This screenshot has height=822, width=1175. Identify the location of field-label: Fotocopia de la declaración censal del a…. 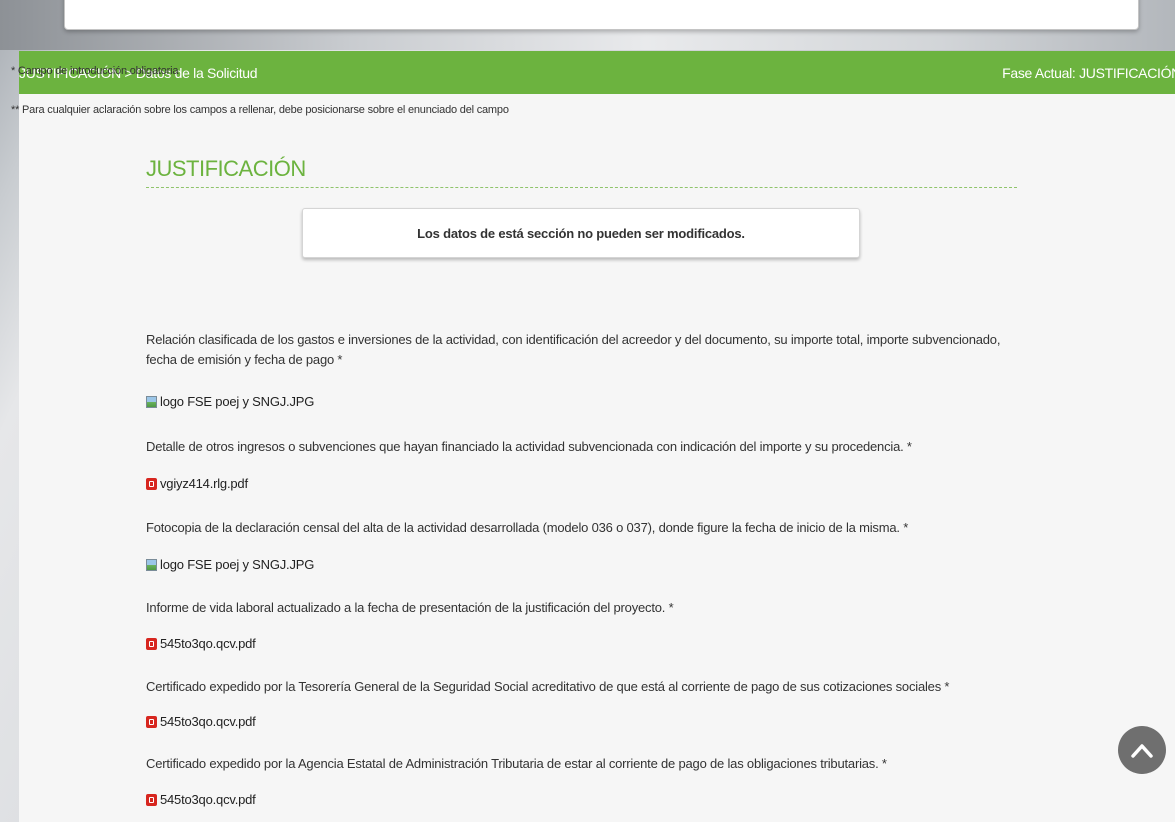
(527, 527).